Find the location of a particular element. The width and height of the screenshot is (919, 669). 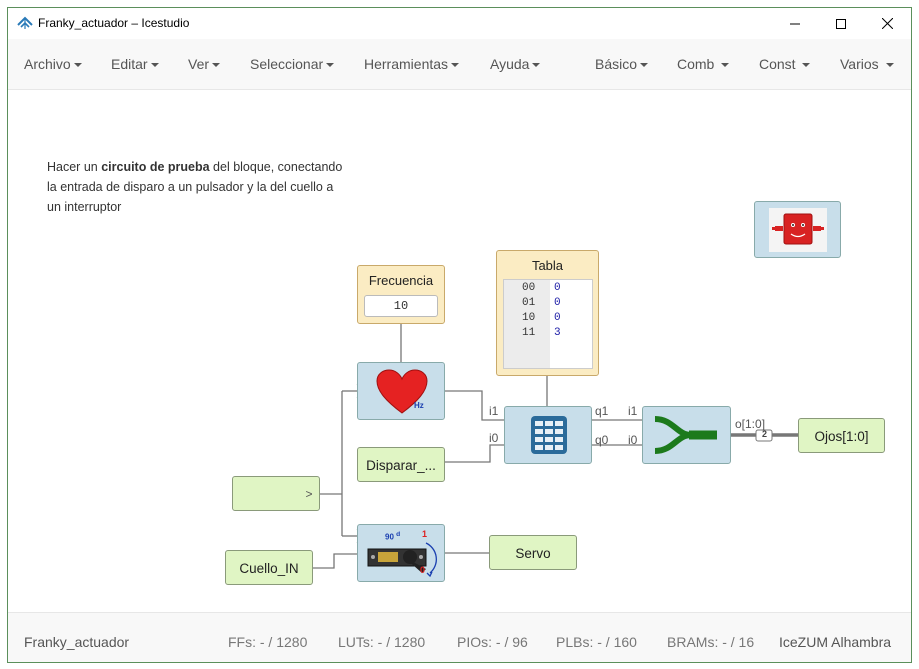

menu-comb: Comb is located at coordinates (703, 64).